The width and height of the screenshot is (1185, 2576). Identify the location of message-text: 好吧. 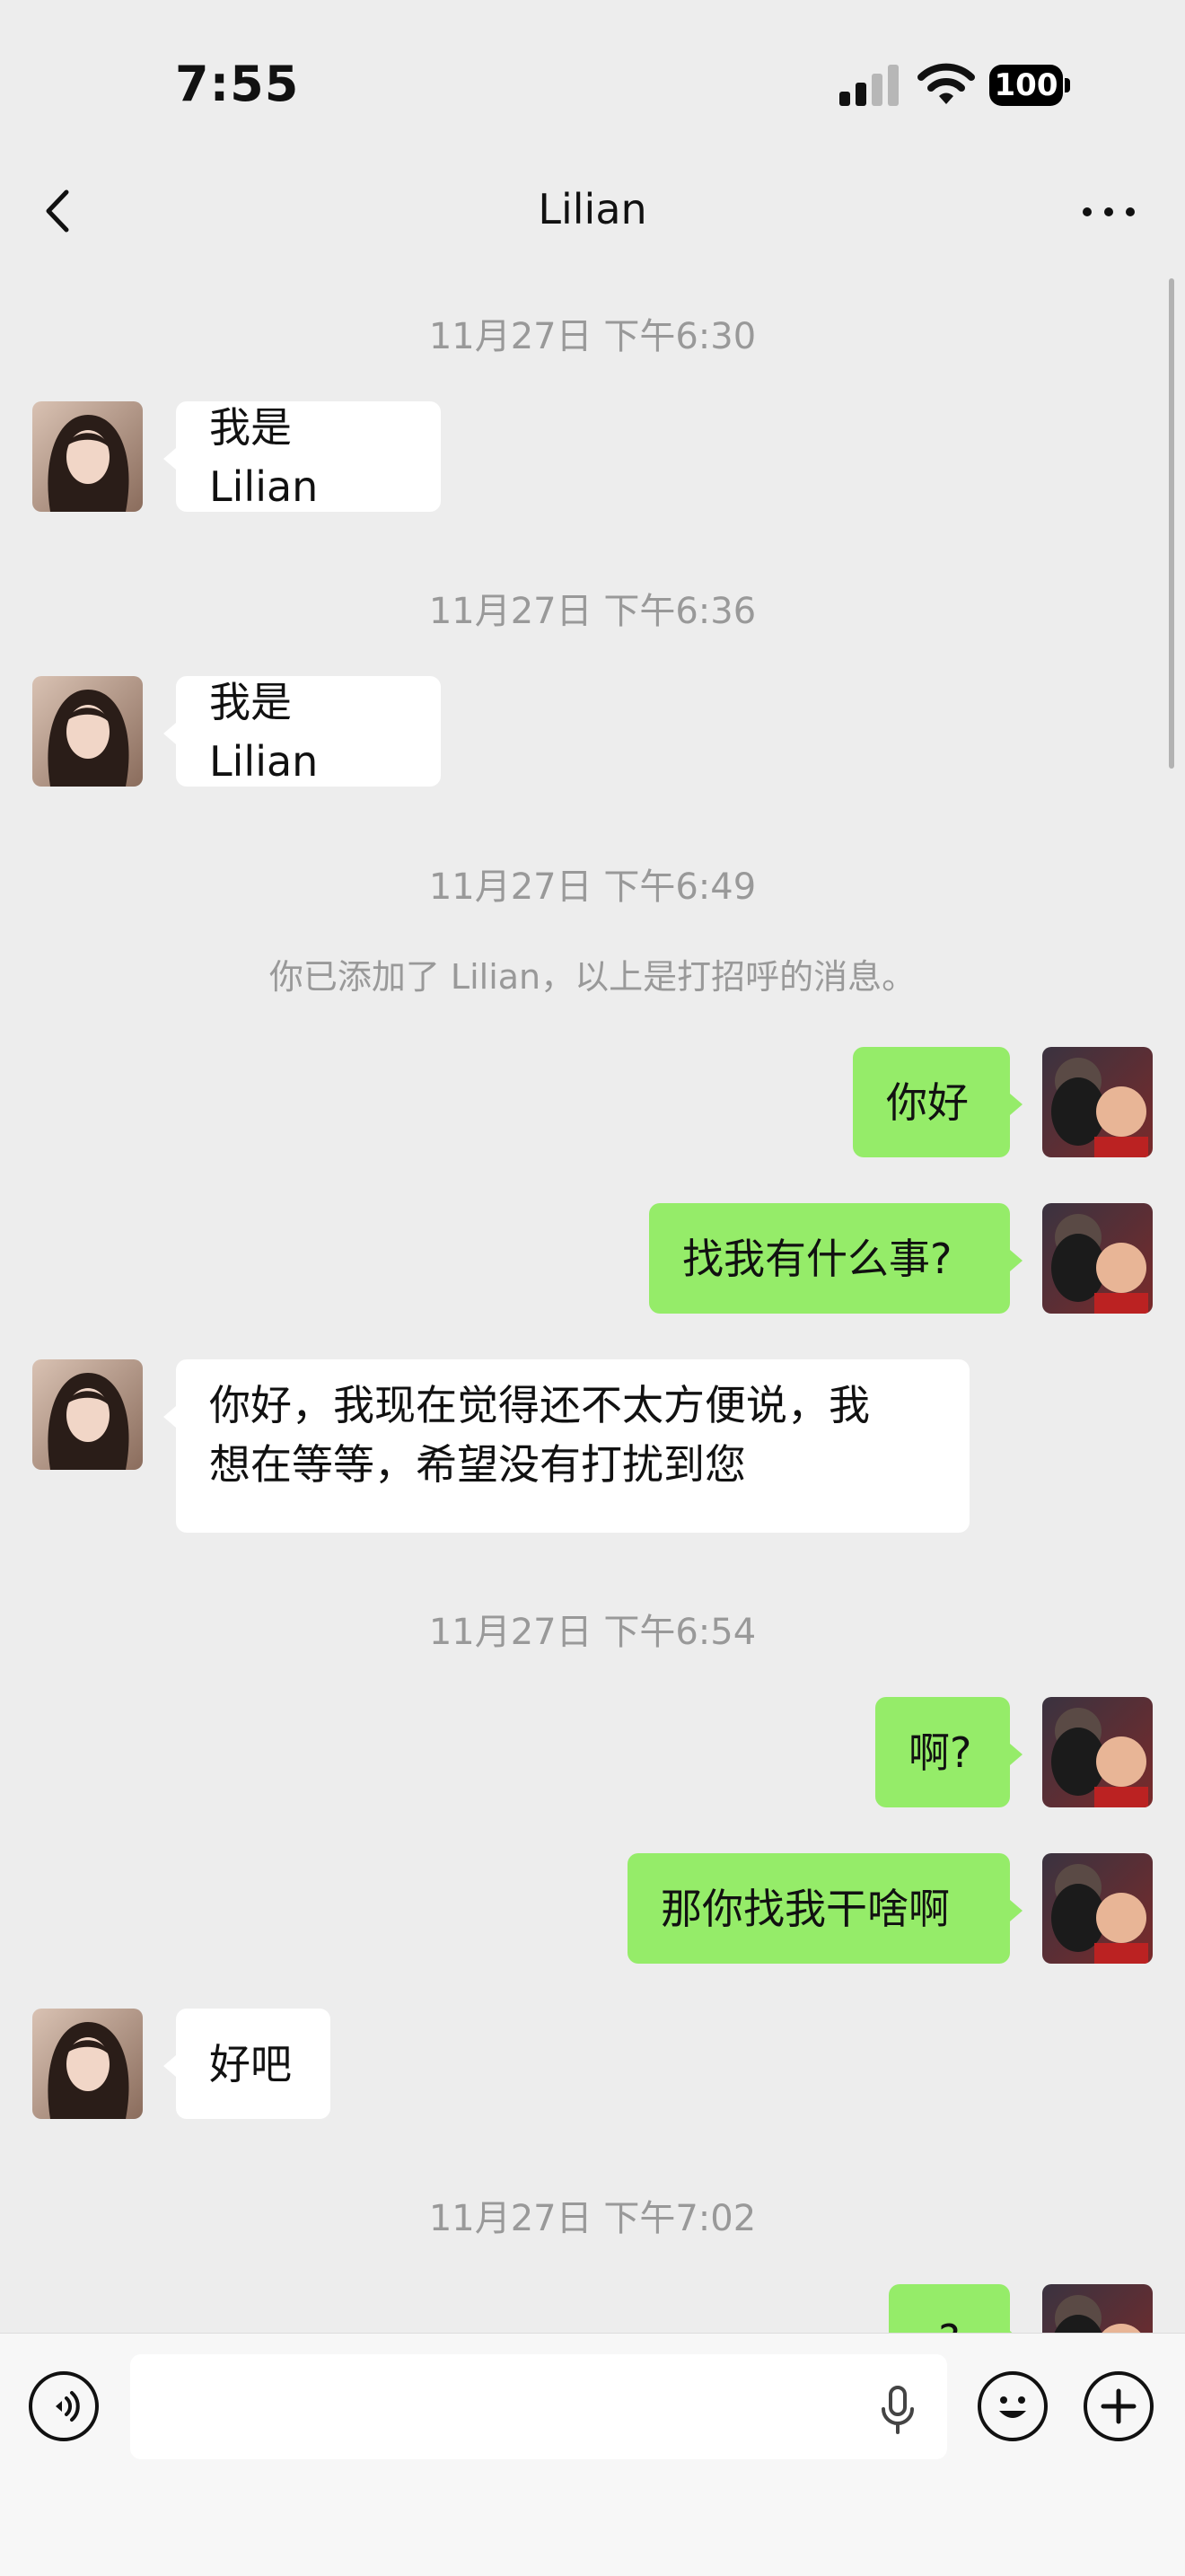
(250, 2063).